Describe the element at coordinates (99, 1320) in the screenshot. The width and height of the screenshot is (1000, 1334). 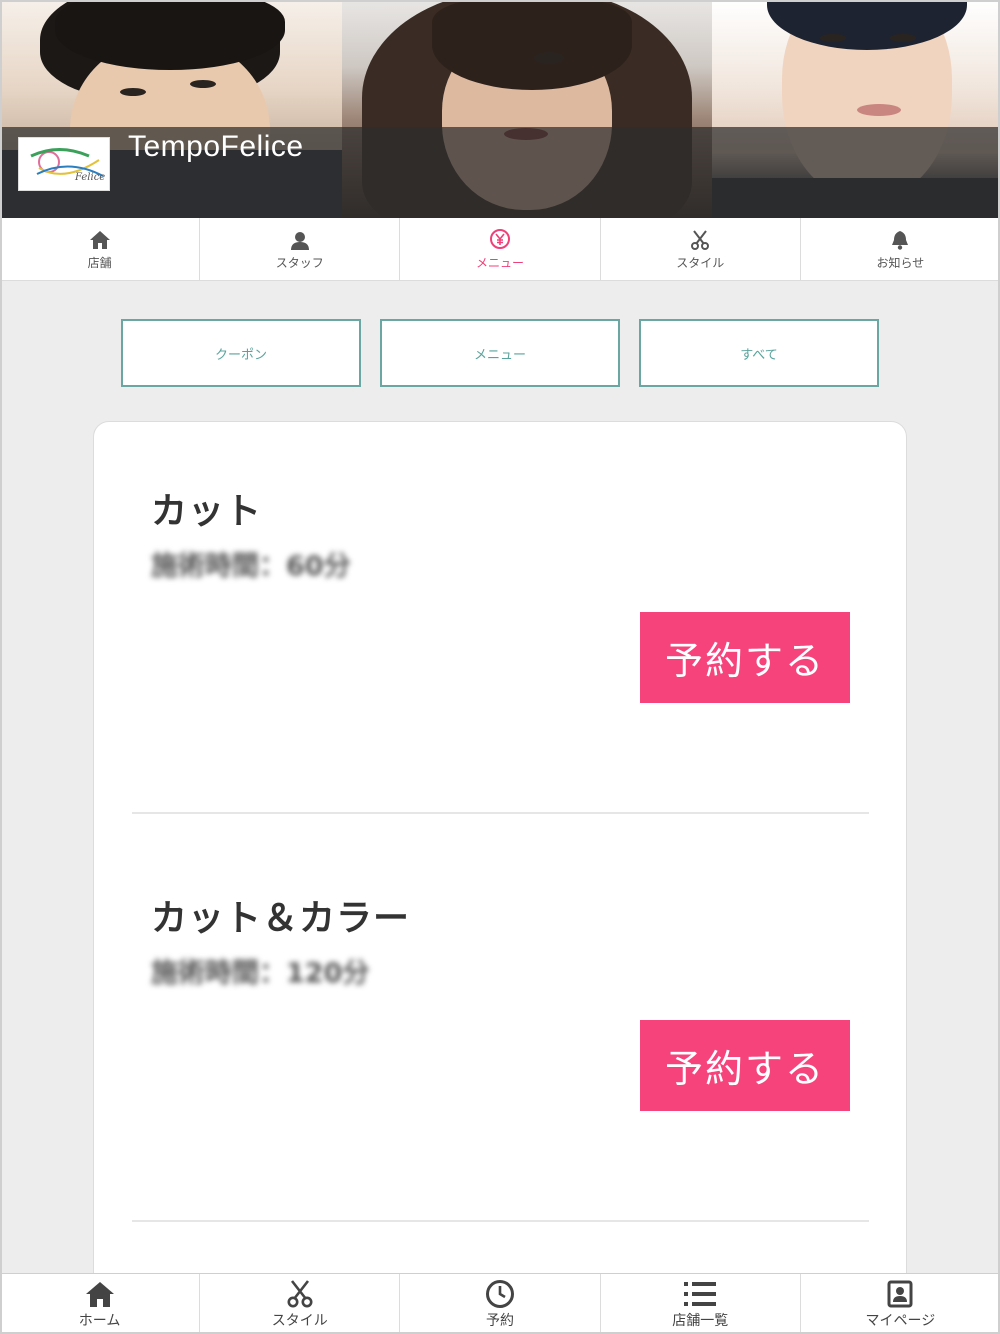
I see `bottom-tab-home-label: ホーム` at that location.